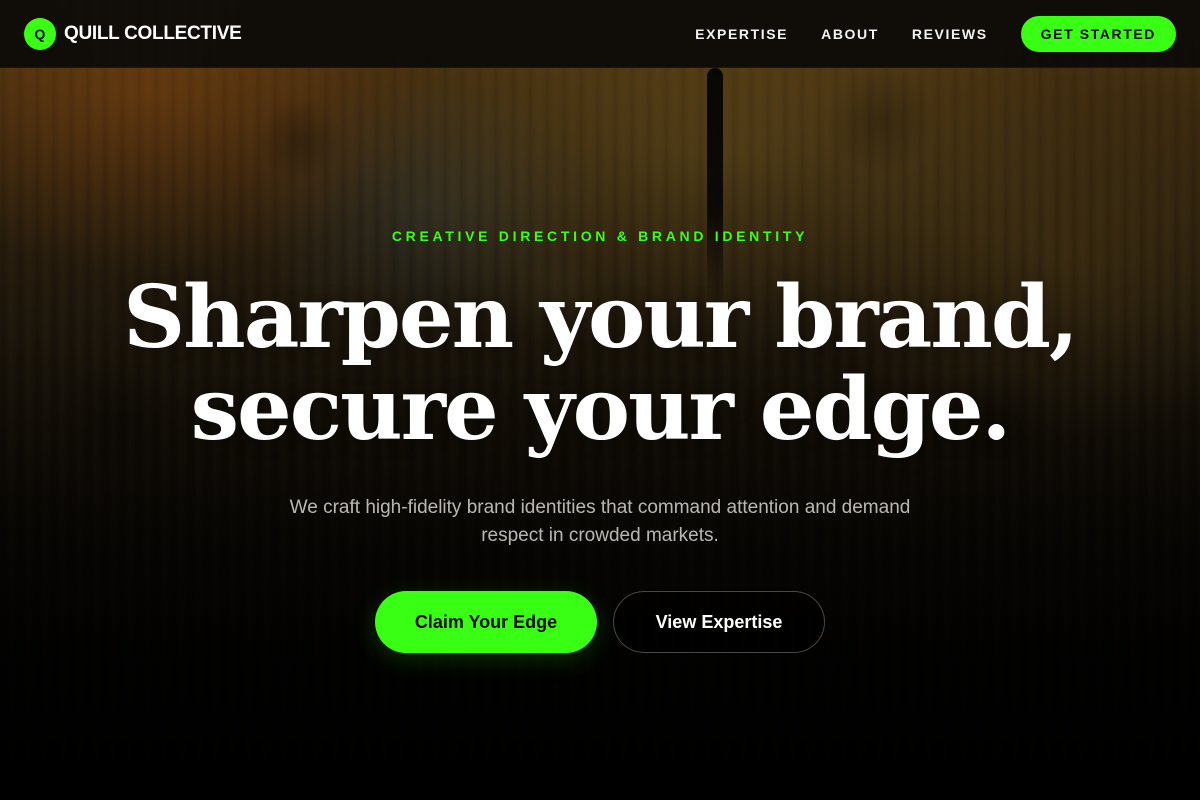 This screenshot has height=800, width=1200. Describe the element at coordinates (950, 34) in the screenshot. I see `nav-link-reviews: REVIEWS` at that location.